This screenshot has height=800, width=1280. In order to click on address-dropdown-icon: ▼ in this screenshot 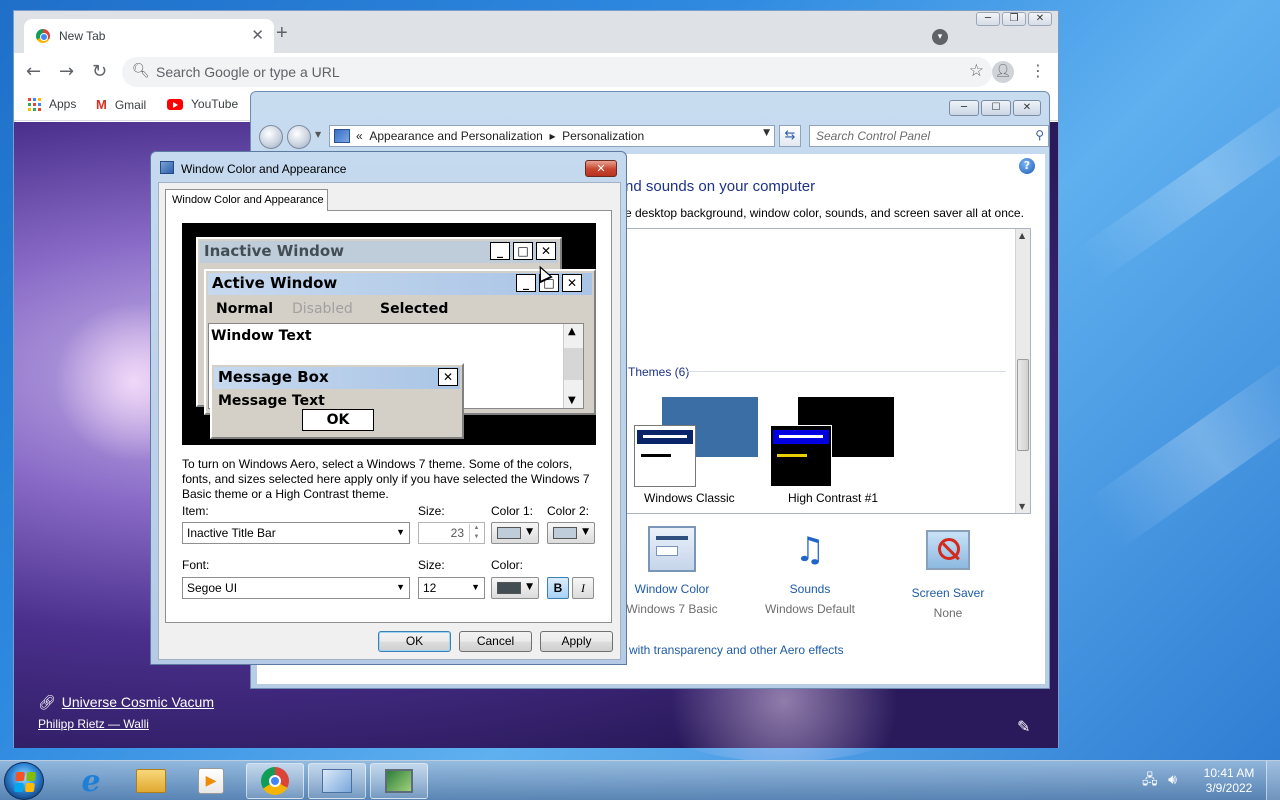, I will do `click(766, 133)`.